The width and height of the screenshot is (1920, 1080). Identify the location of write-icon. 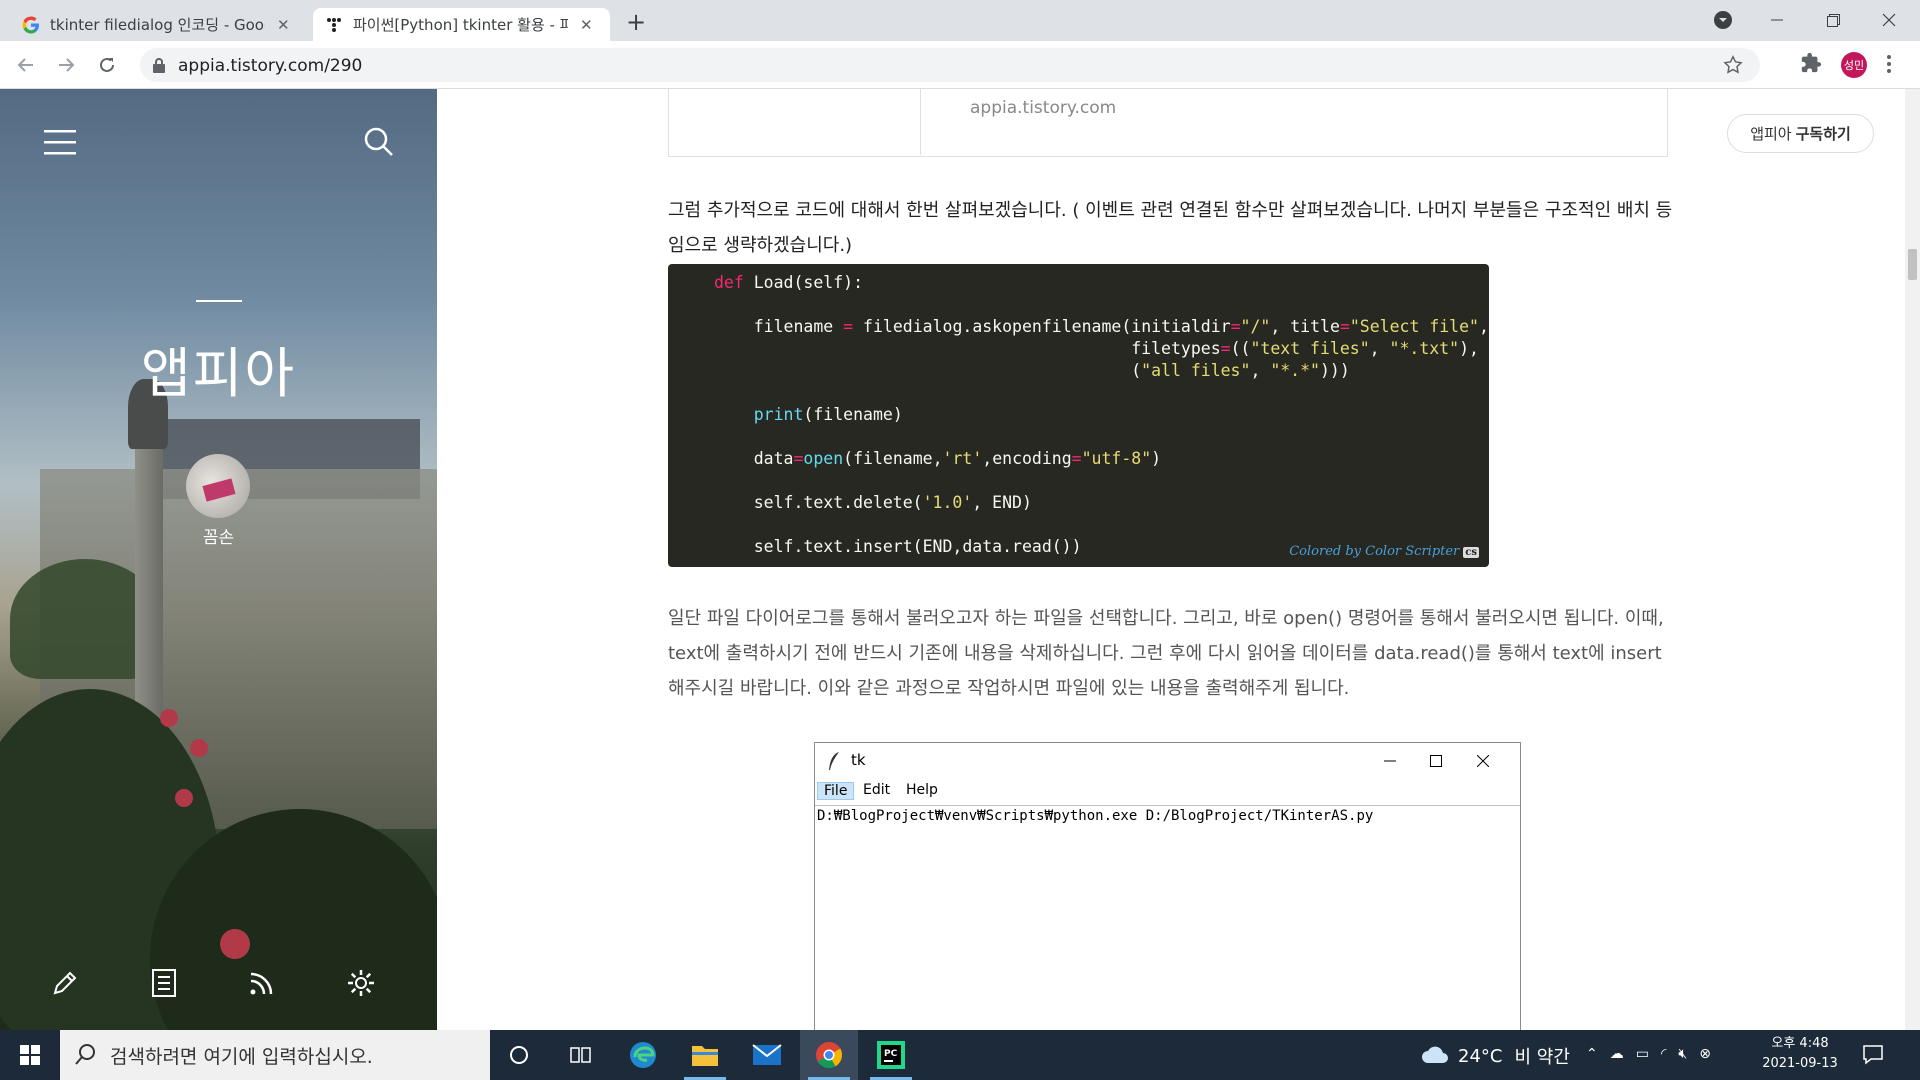
(65, 983).